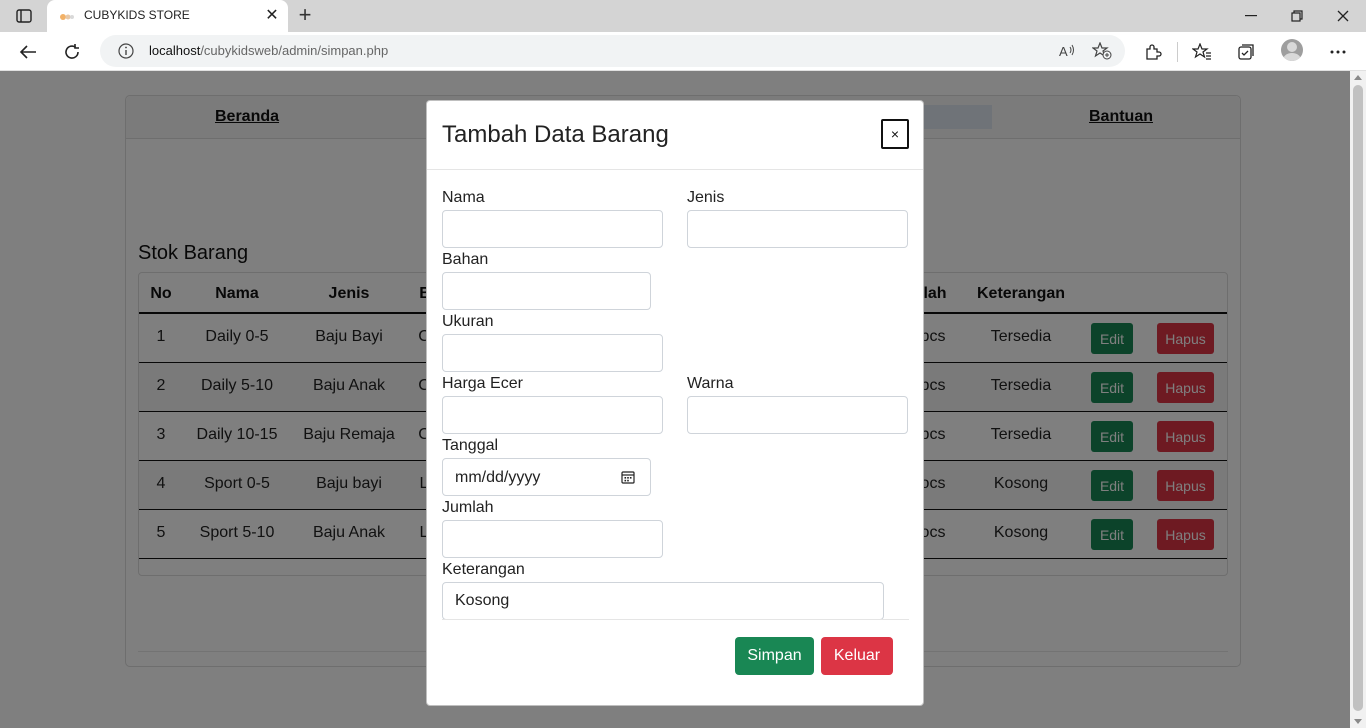 The image size is (1366, 728). I want to click on label-bahan: Bahan, so click(465, 259).